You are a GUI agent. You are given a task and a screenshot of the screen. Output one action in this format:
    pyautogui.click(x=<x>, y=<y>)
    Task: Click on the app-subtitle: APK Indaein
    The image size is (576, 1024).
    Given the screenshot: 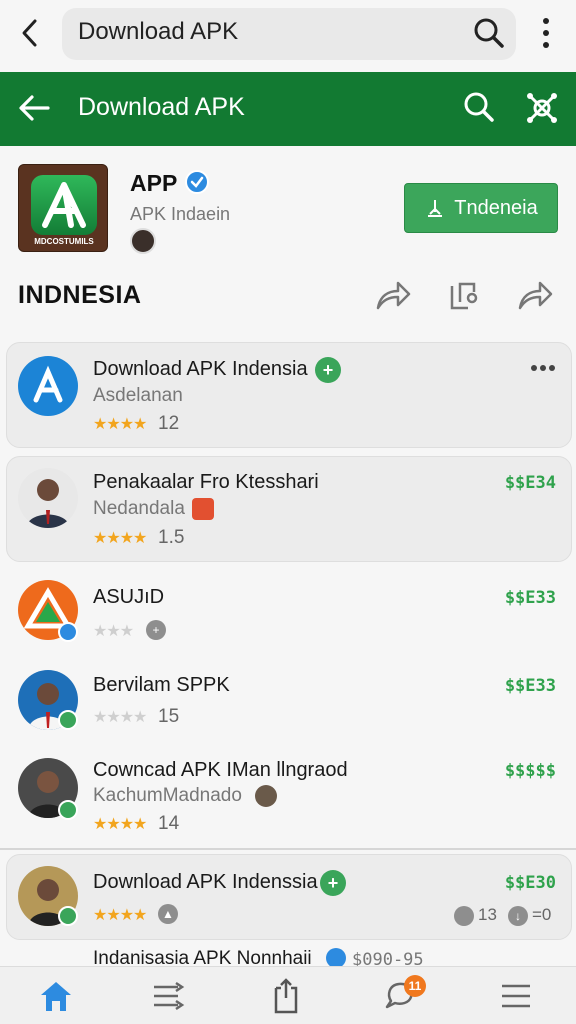 What is the action you would take?
    pyautogui.click(x=180, y=214)
    